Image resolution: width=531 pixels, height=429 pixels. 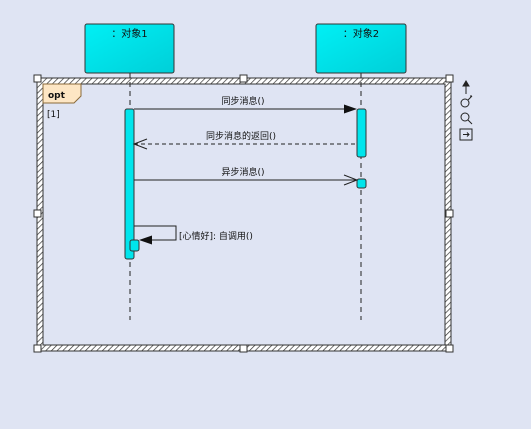 What do you see at coordinates (361, 48) in the screenshot?
I see `object-obj2: ：对象2` at bounding box center [361, 48].